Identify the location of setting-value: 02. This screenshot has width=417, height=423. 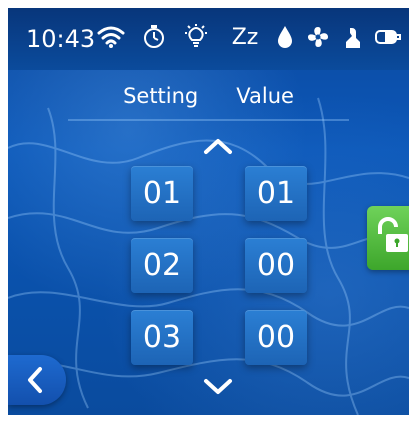
(162, 265).